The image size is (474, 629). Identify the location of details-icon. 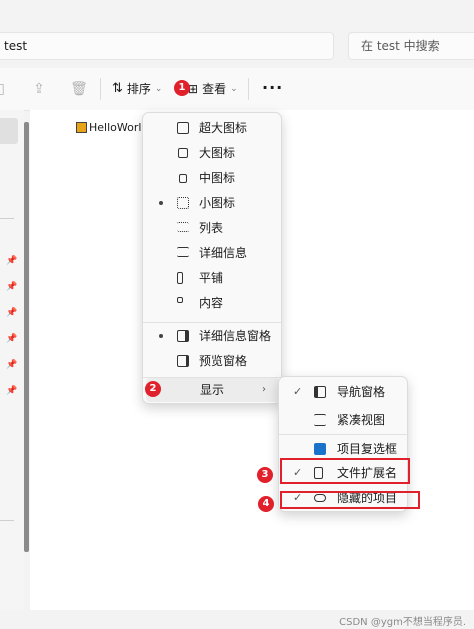
(183, 252).